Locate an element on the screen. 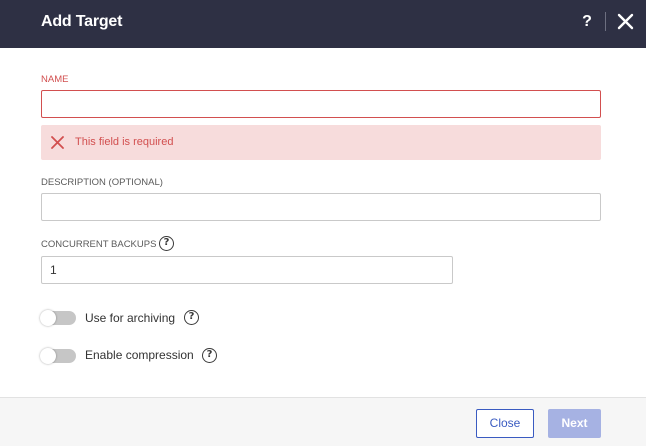 This screenshot has height=446, width=646. help-icon: ? is located at coordinates (587, 22).